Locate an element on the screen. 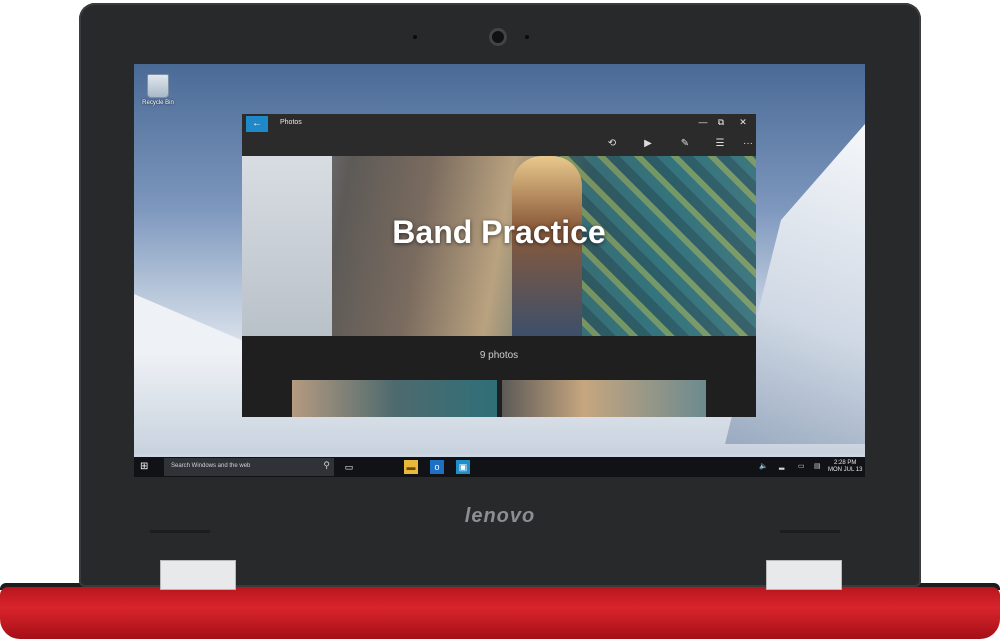  minimize-button: — is located at coordinates (703, 122).